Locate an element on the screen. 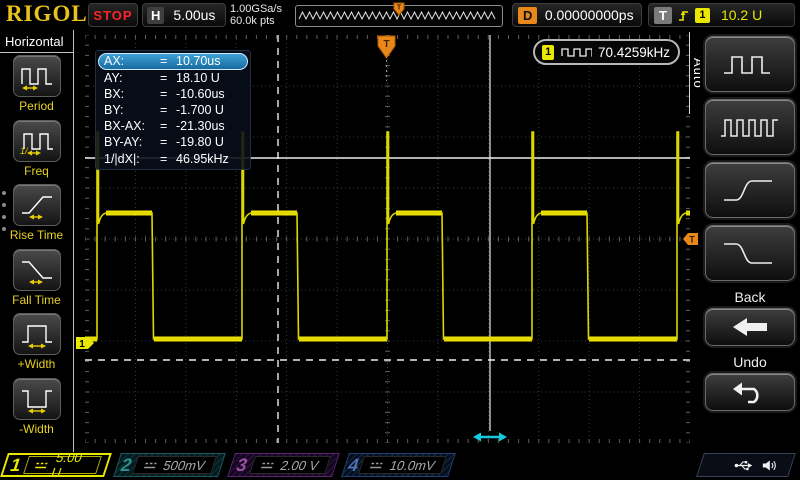  right-soft-menu: Back Undo is located at coordinates (750, 241).